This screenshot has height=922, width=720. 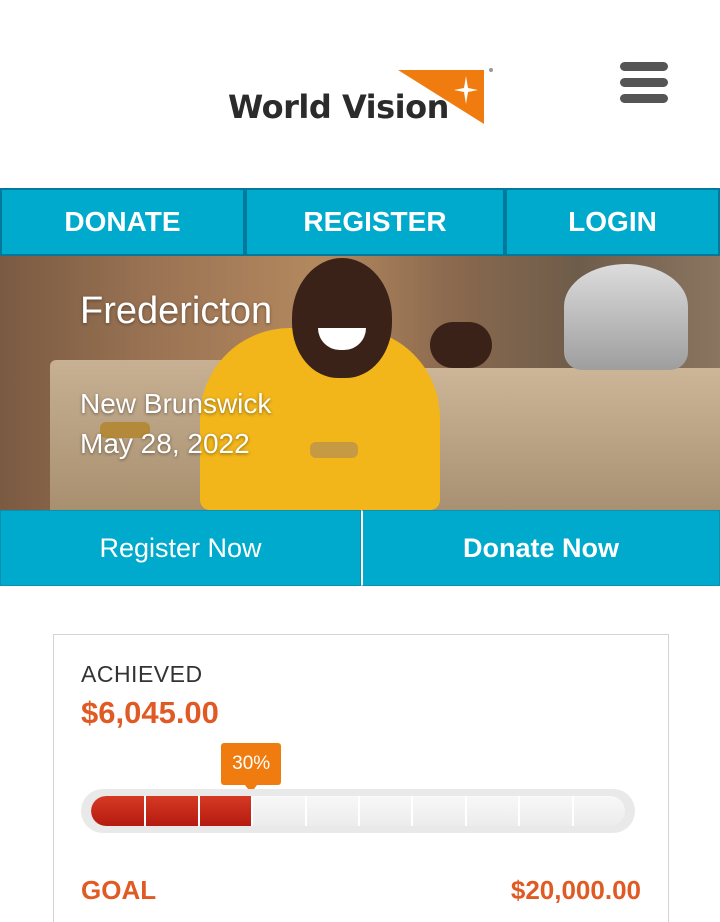 I want to click on achieved-label: ACHIEVED, so click(x=142, y=674).